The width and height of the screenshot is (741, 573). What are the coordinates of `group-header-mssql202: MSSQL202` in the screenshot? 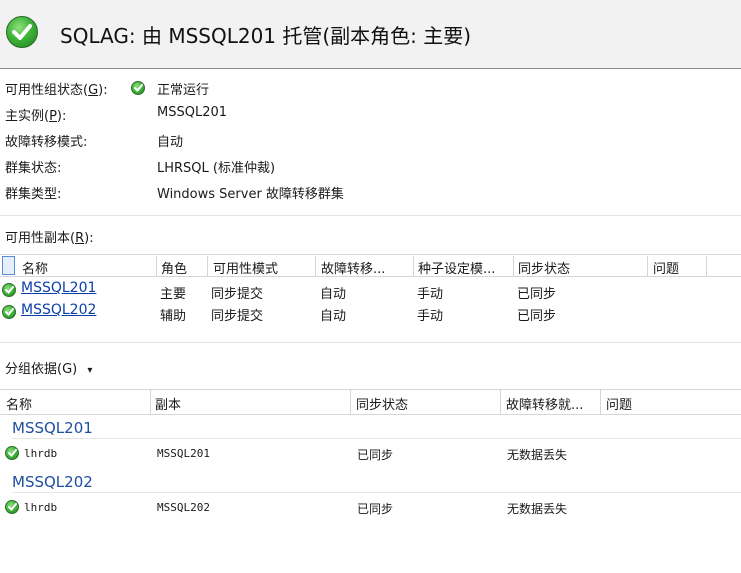 It's located at (52, 482).